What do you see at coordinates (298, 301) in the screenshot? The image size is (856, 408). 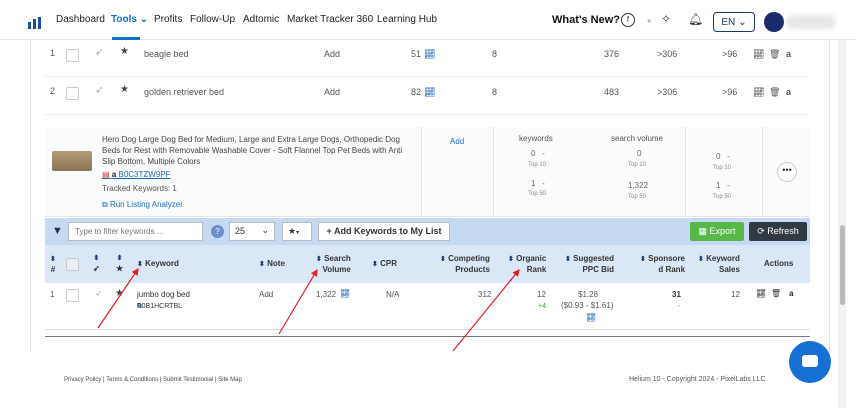 I see `arrow-to-search-volume` at bounding box center [298, 301].